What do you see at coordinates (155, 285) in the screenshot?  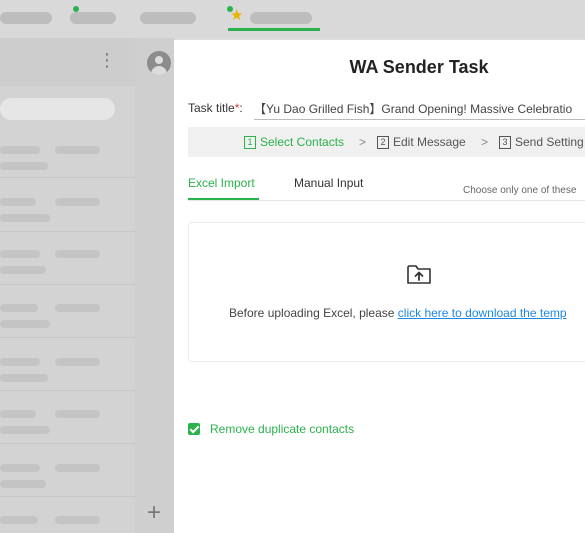 I see `side-rail` at bounding box center [155, 285].